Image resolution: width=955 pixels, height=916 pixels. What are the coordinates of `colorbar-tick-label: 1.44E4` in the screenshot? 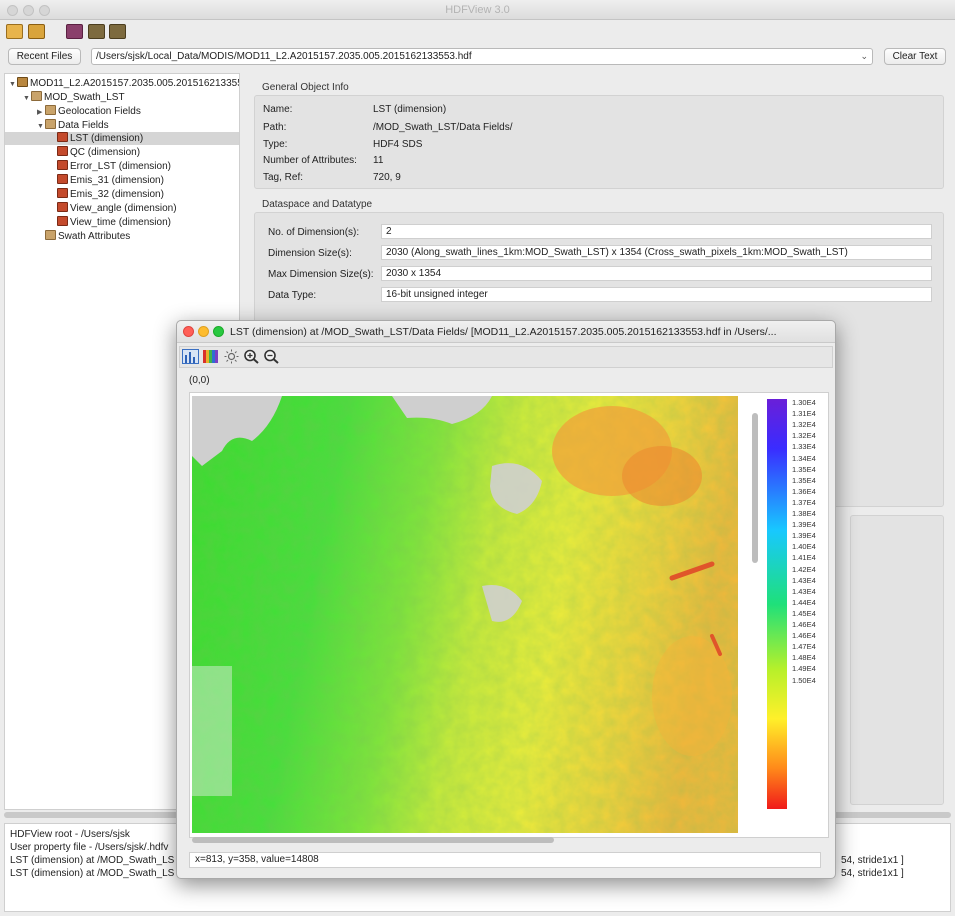 It's located at (804, 602).